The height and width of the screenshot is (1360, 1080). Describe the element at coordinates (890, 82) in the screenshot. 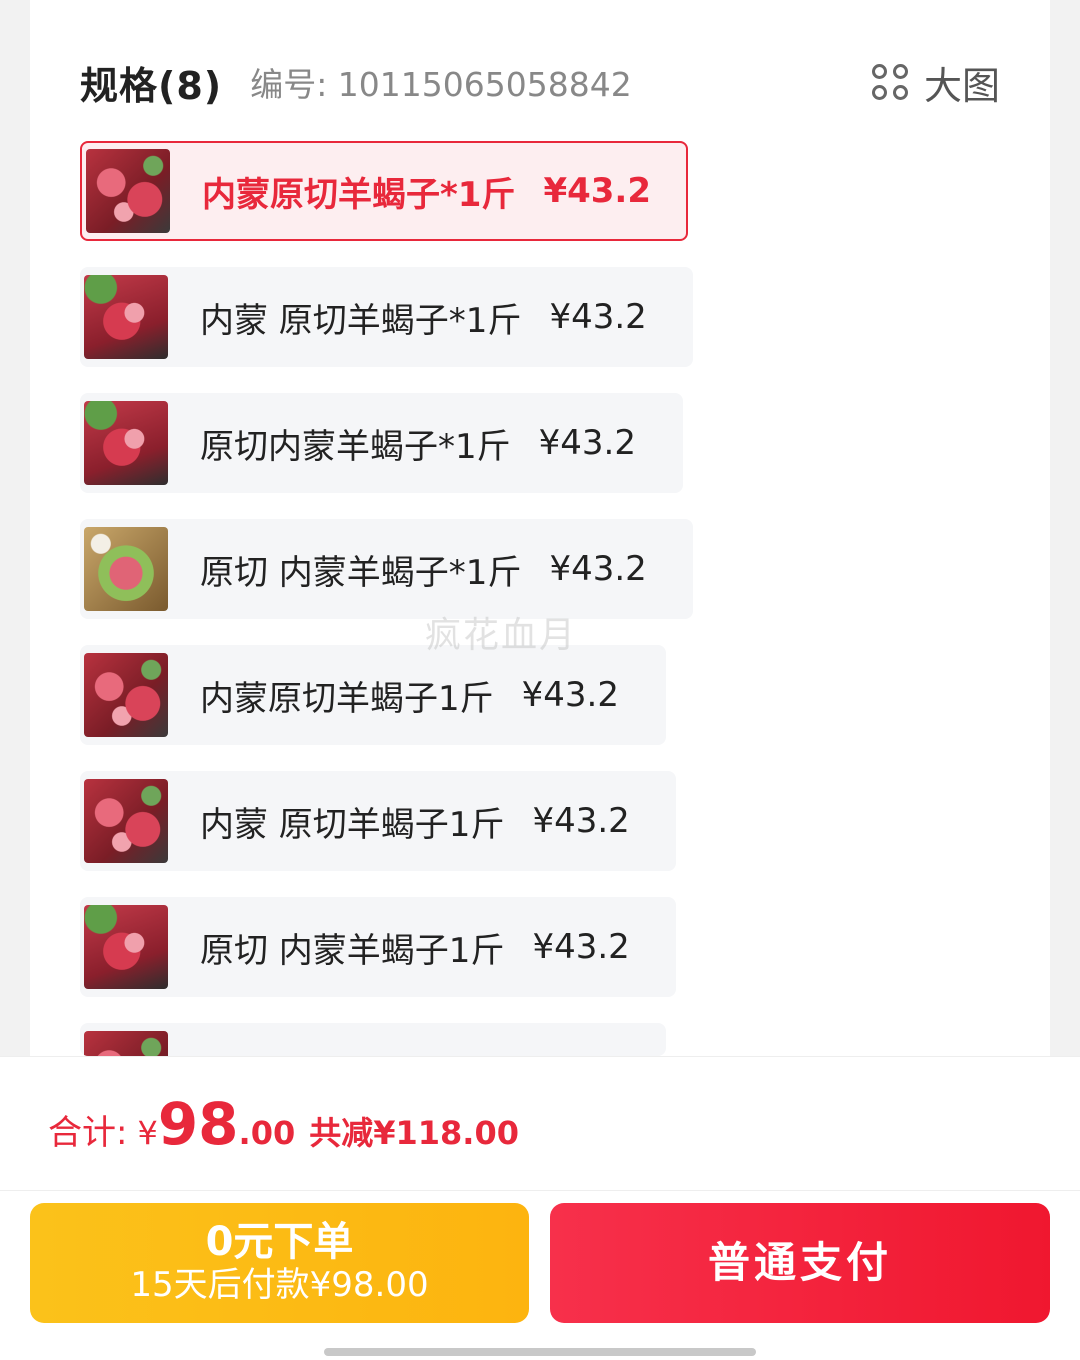

I see `grid-view-icon` at that location.